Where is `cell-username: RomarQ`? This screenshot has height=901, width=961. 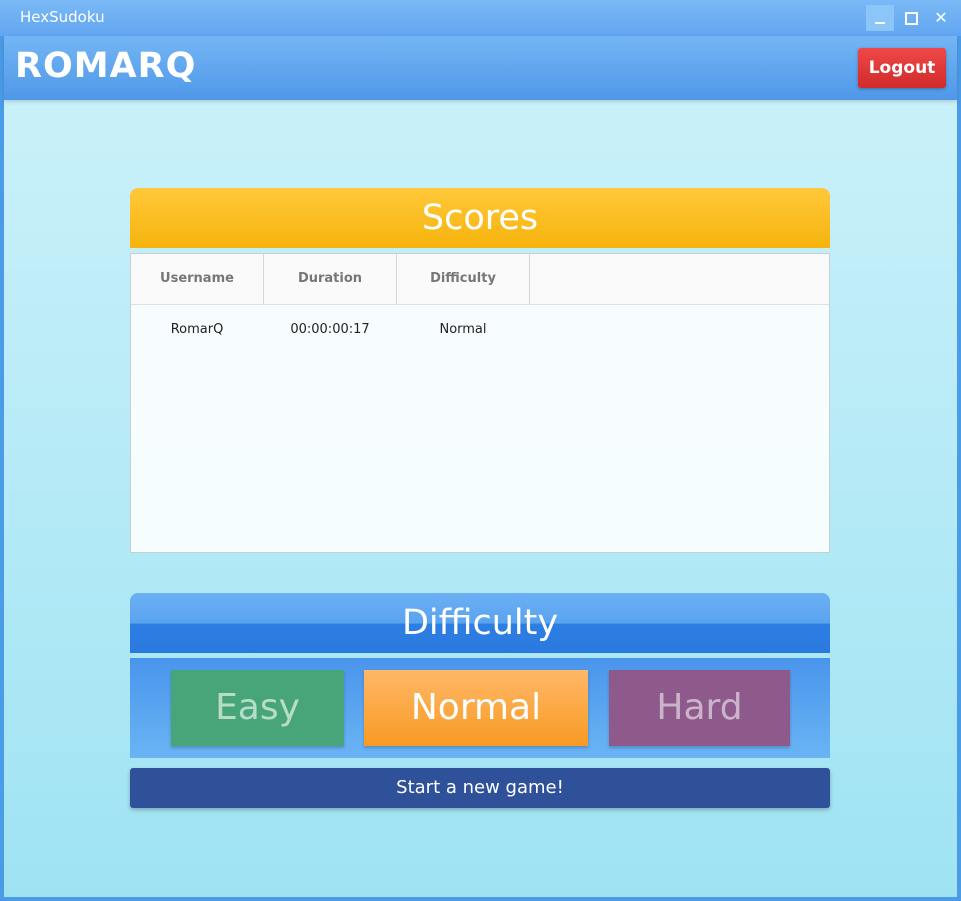
cell-username: RomarQ is located at coordinates (197, 329).